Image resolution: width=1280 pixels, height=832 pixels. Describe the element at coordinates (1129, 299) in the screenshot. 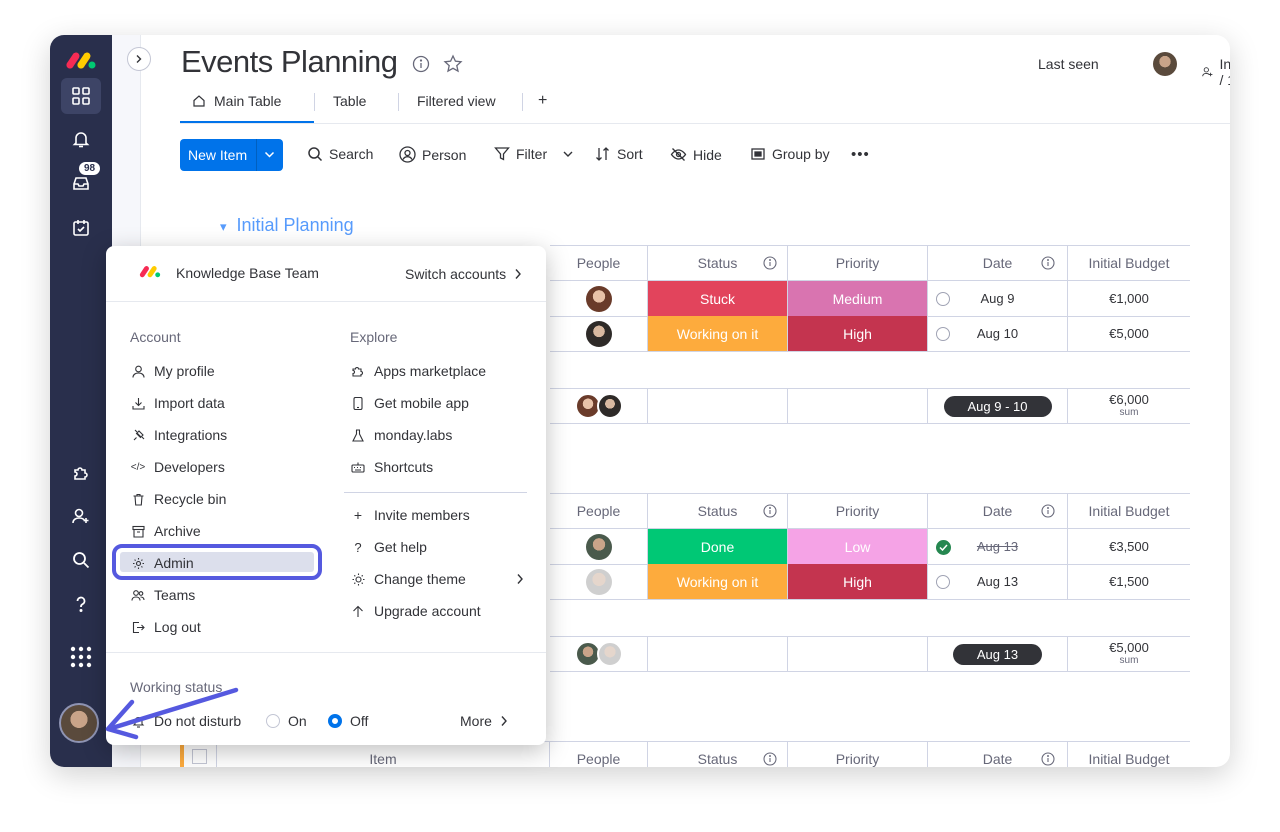

I see `budget-cell: €1,000` at that location.